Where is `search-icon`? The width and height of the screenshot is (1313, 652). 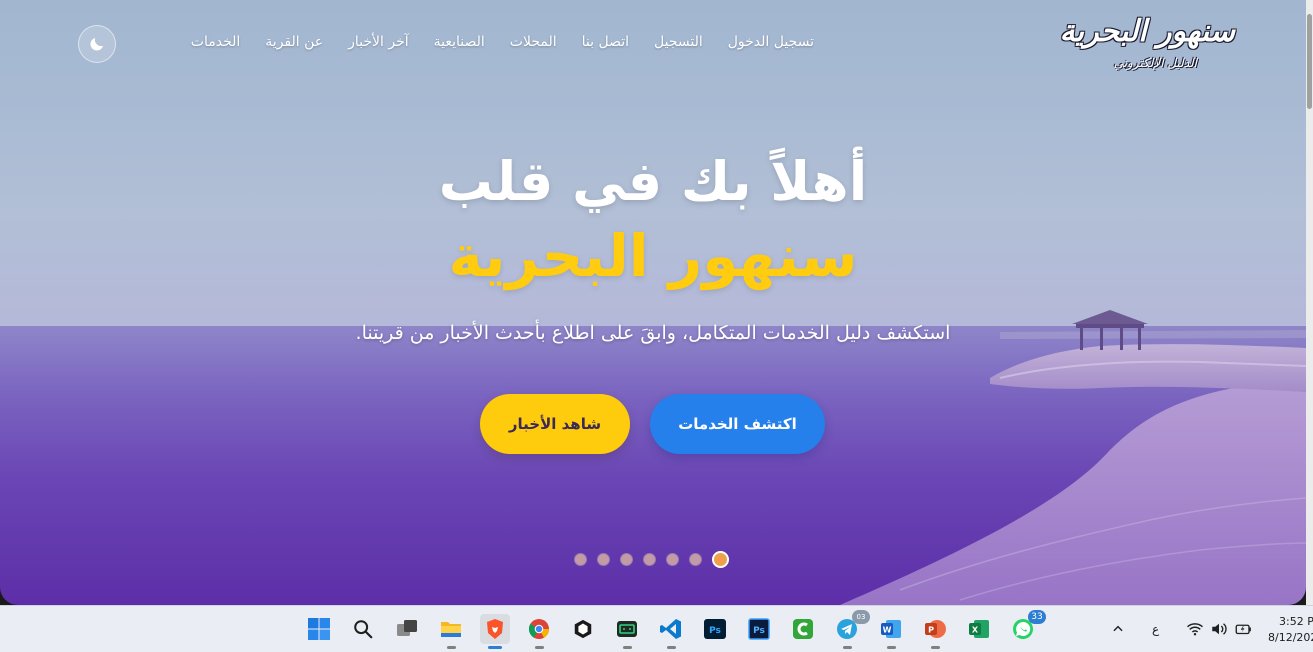
search-icon is located at coordinates (363, 629).